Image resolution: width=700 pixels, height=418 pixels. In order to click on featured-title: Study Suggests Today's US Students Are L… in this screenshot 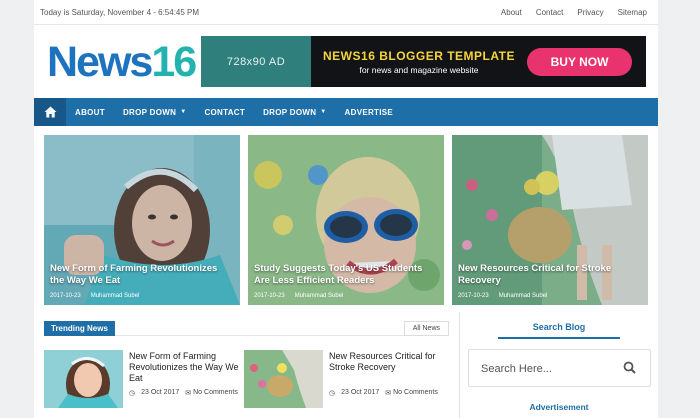, I will do `click(346, 275)`.